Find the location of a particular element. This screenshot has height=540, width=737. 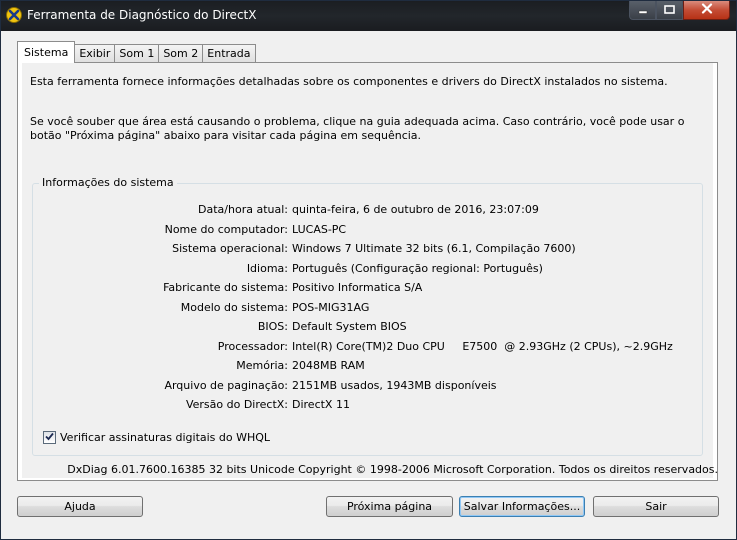

close-button is located at coordinates (706, 10).